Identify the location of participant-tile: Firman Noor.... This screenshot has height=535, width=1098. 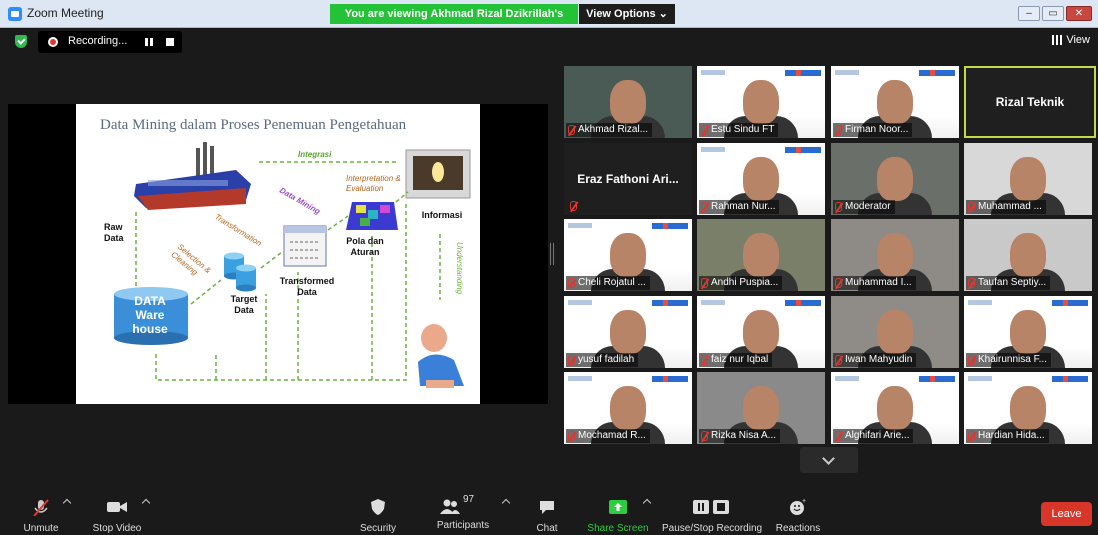
(895, 102).